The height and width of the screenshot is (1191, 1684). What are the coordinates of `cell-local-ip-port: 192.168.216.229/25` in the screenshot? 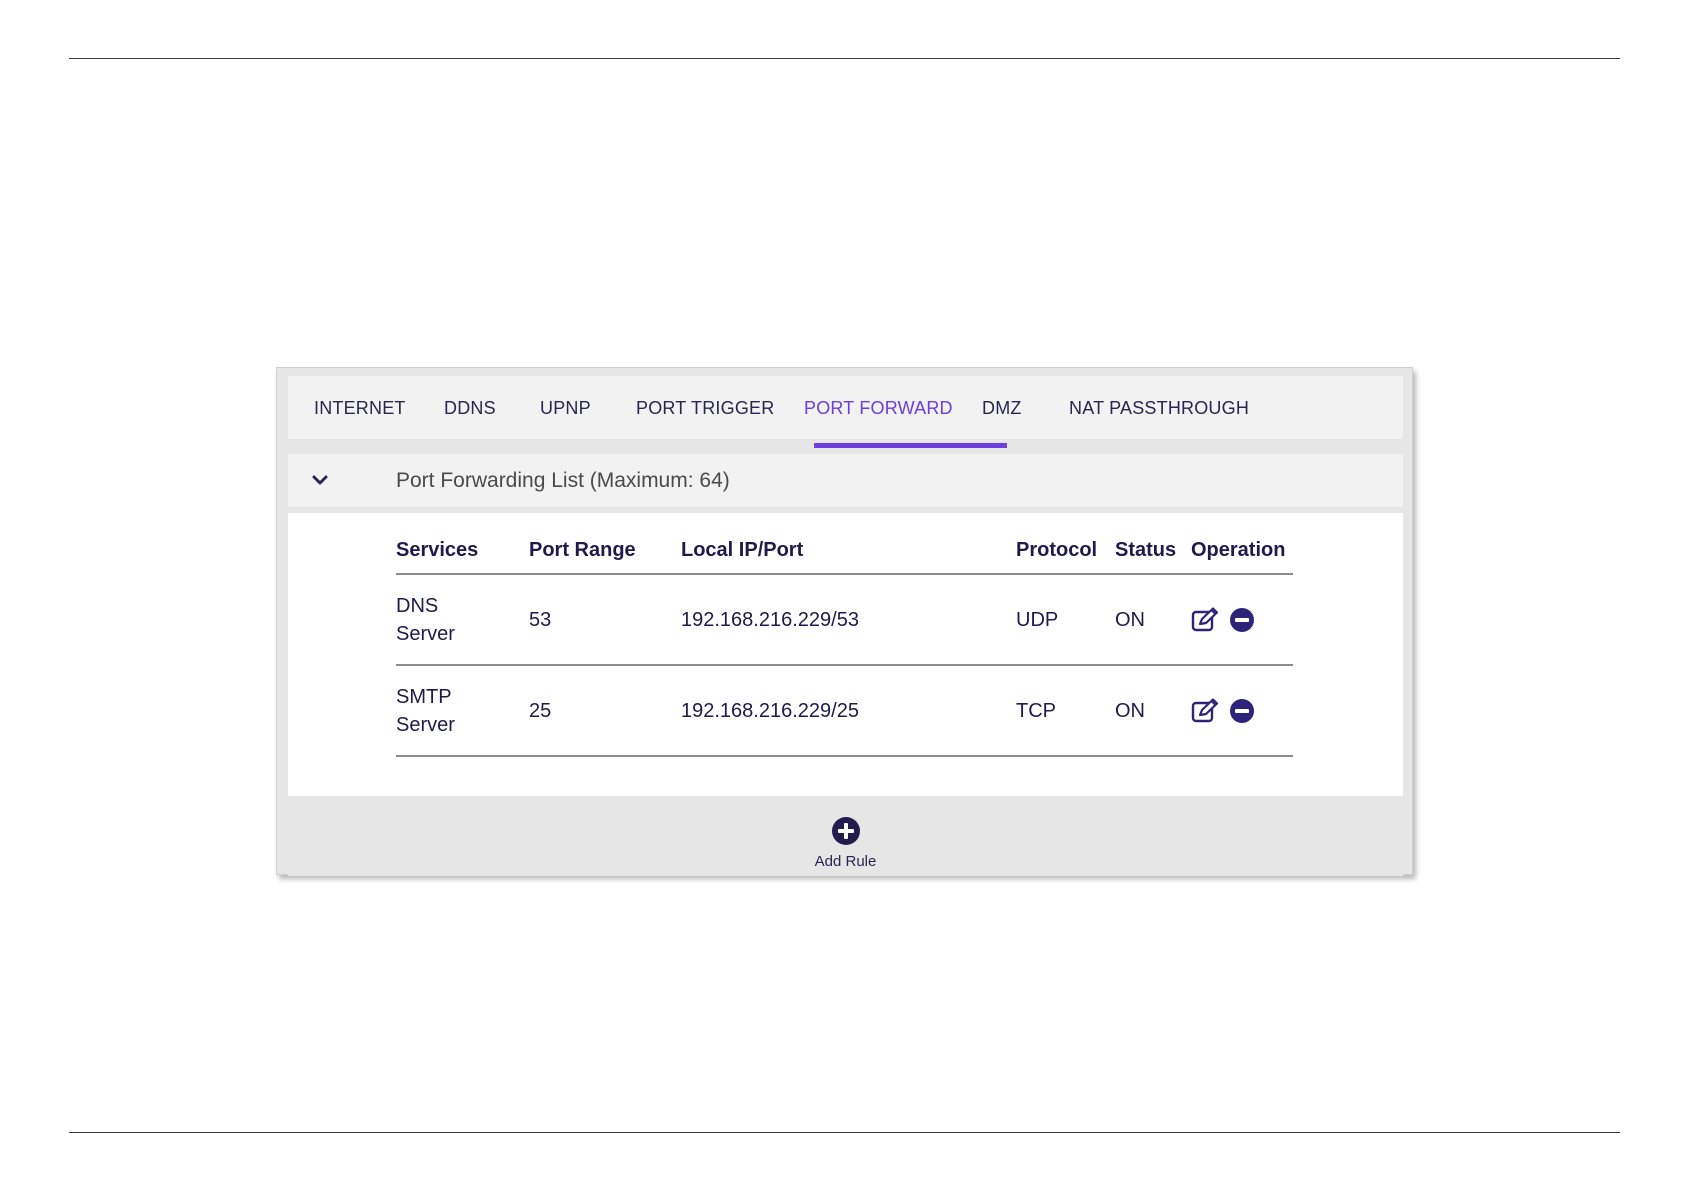 It's located at (848, 711).